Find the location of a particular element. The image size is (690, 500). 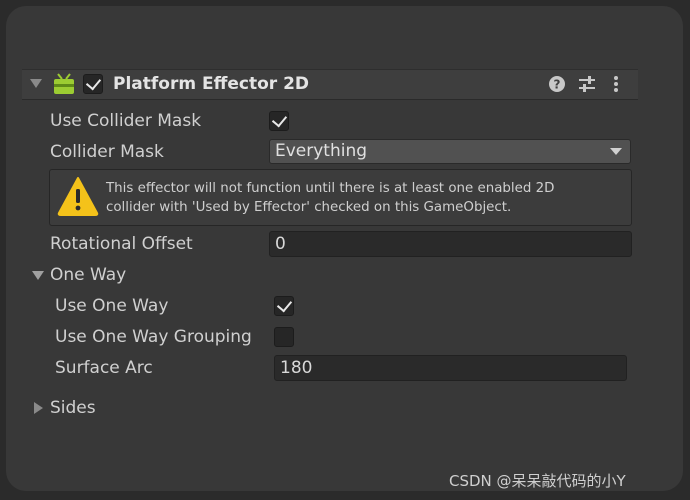

use-collider-mask-checkbox is located at coordinates (279, 121).